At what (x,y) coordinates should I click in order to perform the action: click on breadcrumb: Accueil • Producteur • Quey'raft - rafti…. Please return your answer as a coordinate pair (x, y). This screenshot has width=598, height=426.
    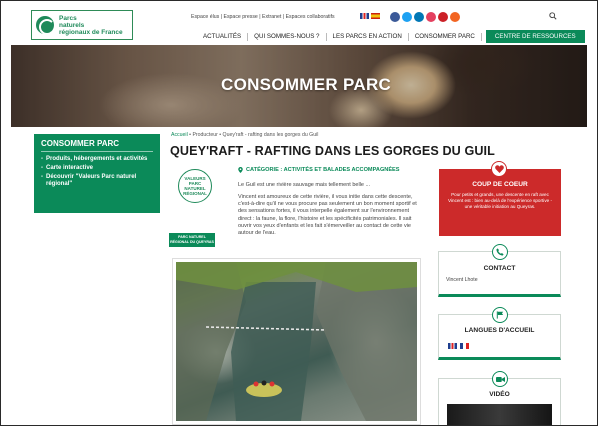
    Looking at the image, I should click on (244, 135).